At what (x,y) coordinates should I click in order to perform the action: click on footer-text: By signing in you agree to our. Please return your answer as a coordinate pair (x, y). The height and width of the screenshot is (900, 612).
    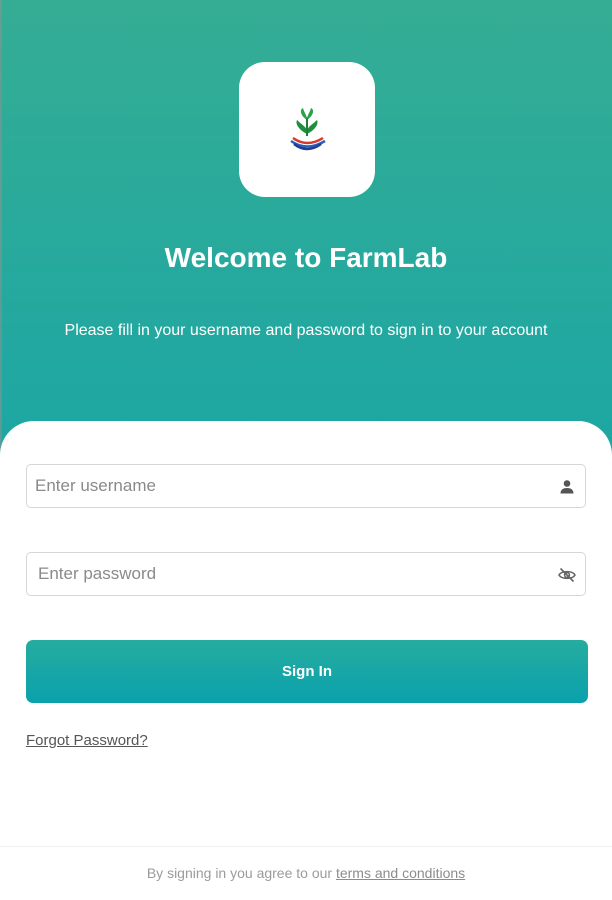
    Looking at the image, I should click on (239, 873).